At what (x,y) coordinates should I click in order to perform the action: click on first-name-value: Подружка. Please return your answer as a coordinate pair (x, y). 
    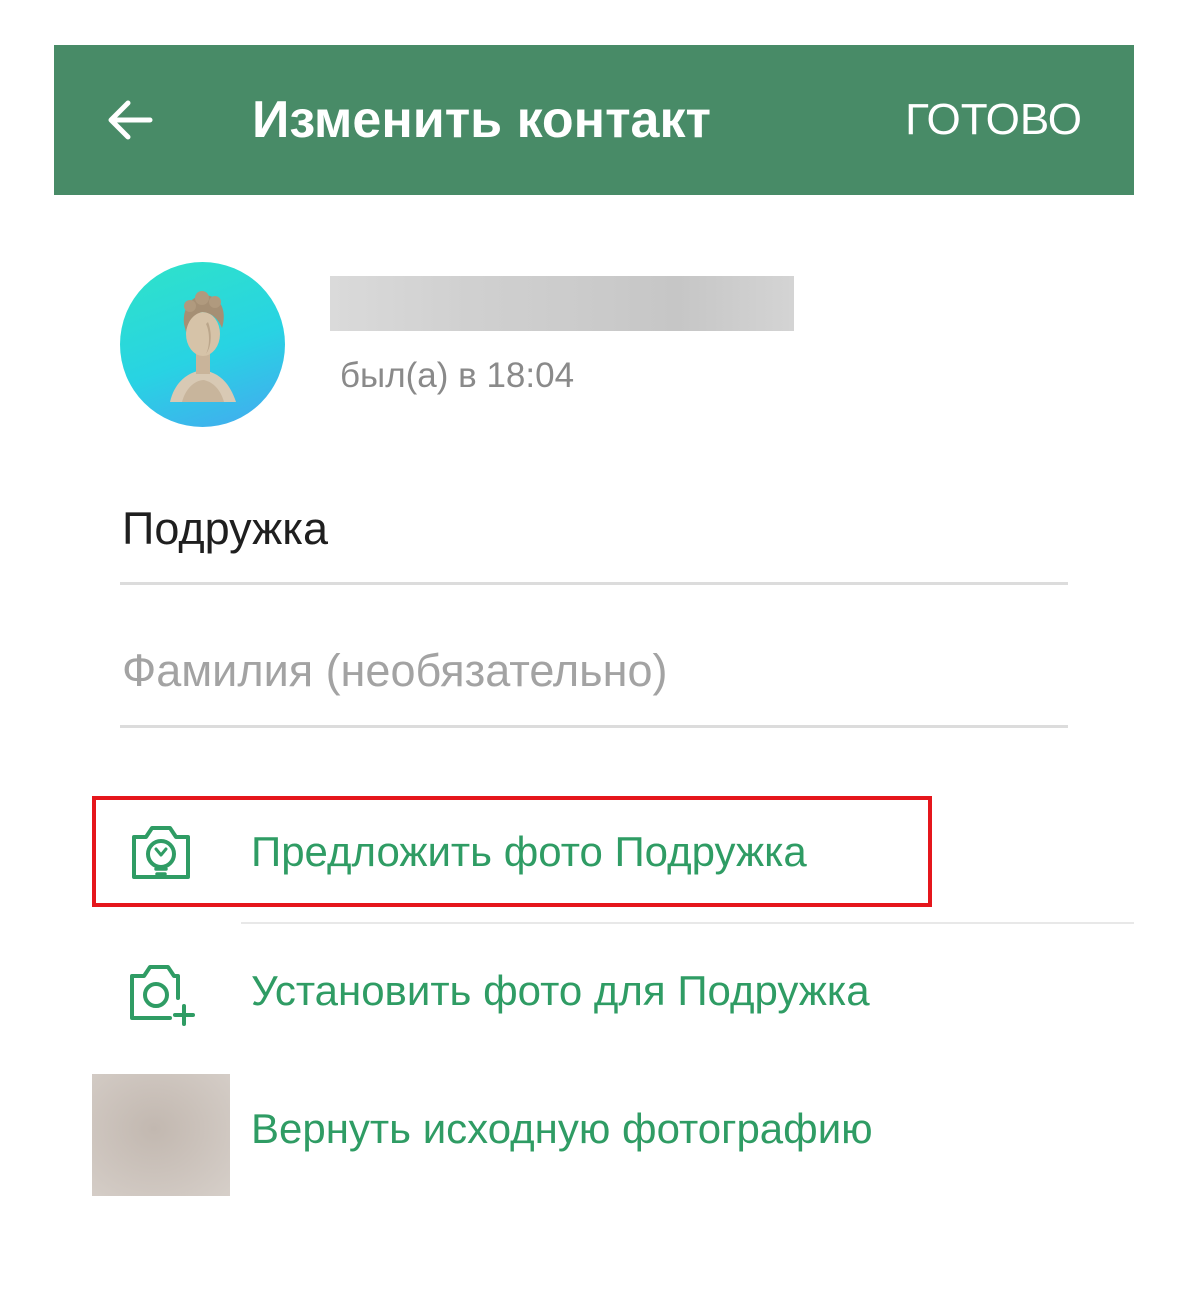
    Looking at the image, I should click on (225, 528).